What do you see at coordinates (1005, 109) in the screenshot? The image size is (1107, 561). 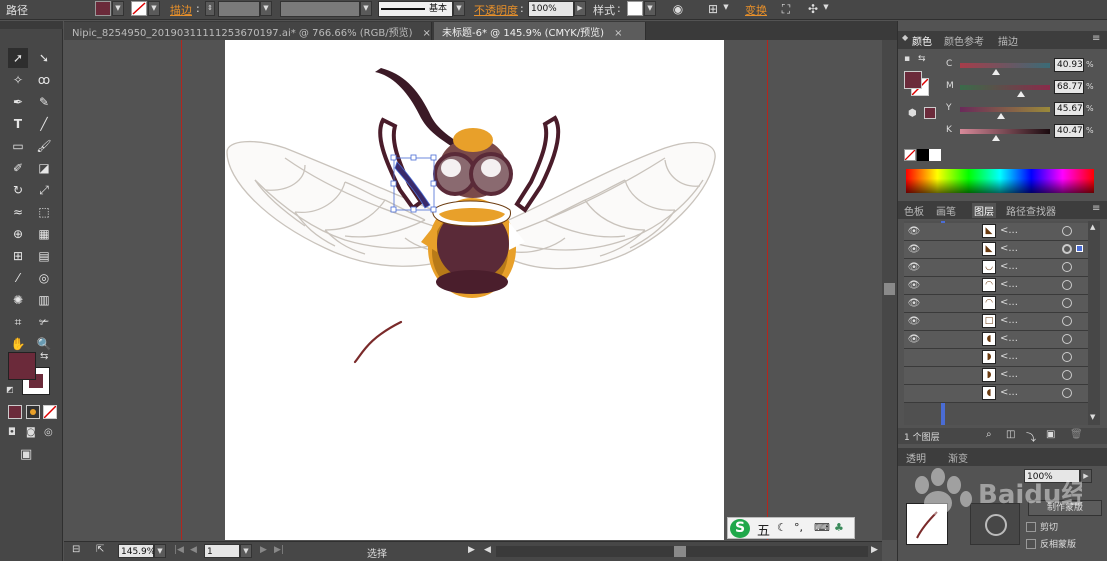 I see `channel-y-slider` at bounding box center [1005, 109].